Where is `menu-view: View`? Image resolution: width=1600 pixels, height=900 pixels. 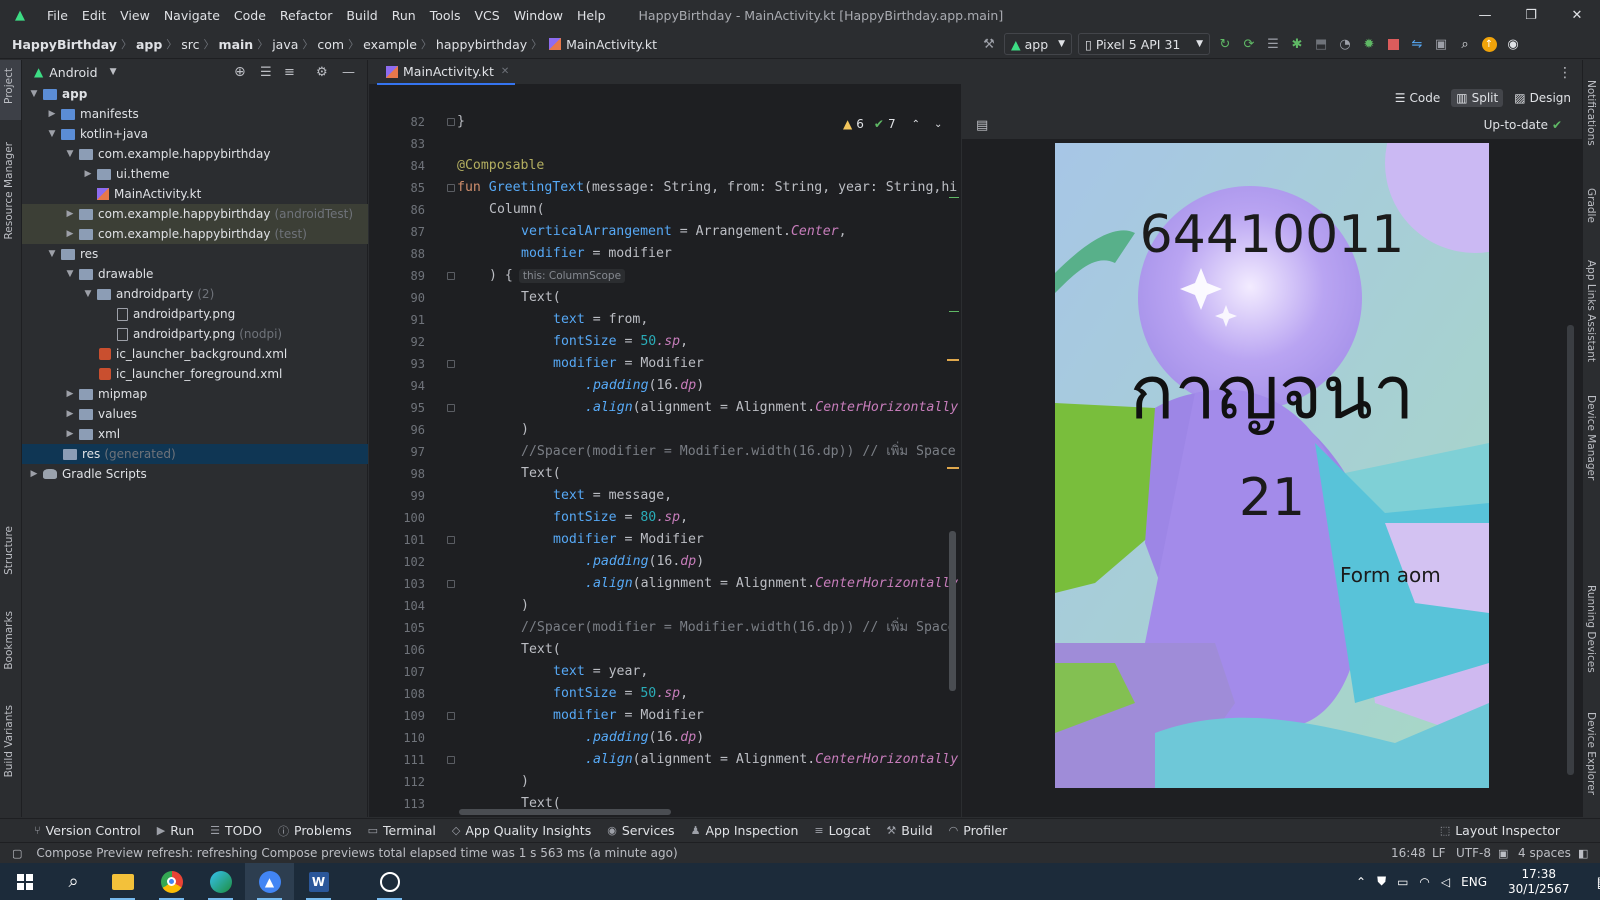 menu-view: View is located at coordinates (135, 15).